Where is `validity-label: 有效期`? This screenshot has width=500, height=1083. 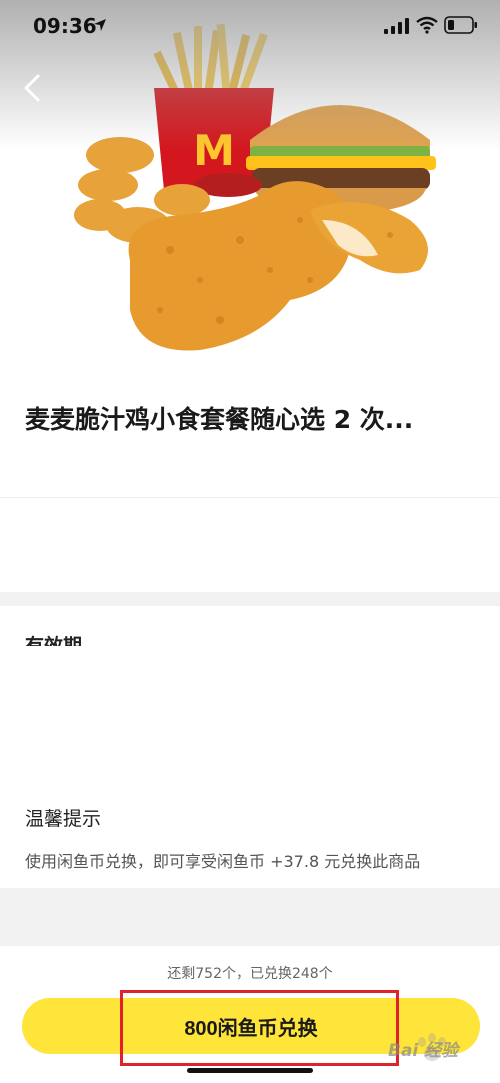
validity-label: 有效期 is located at coordinates (54, 640).